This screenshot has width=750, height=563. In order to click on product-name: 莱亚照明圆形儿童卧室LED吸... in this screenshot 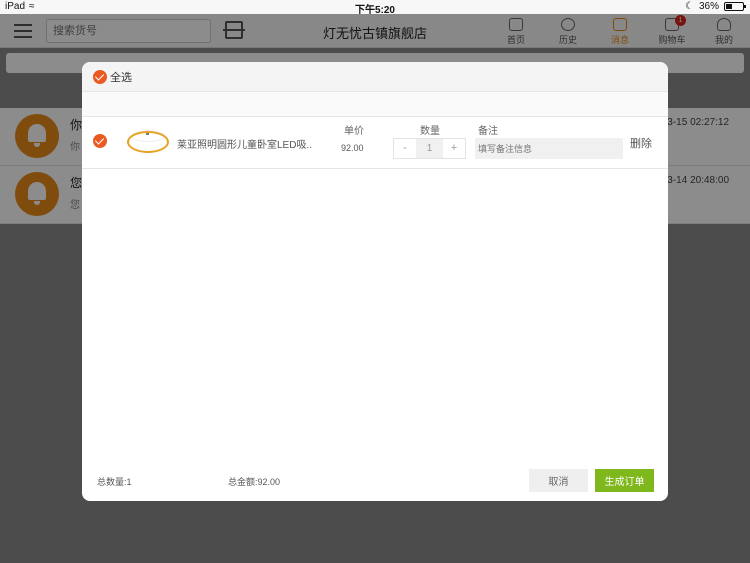, I will do `click(244, 145)`.